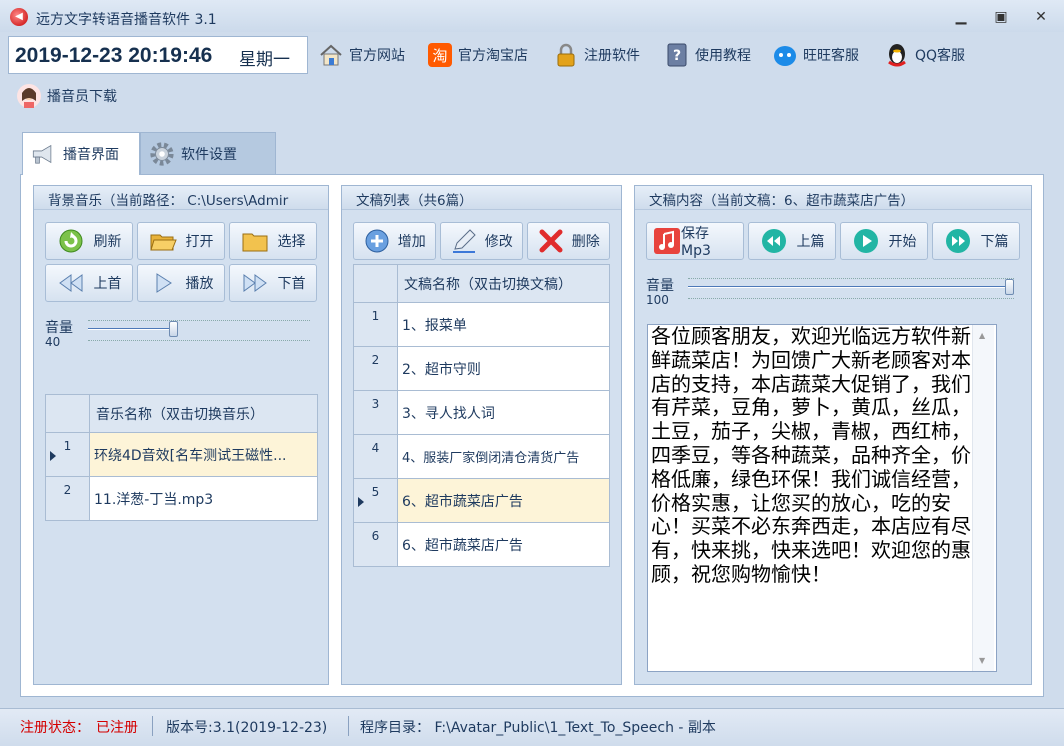 The width and height of the screenshot is (1064, 746). I want to click on nav-official-site: 官方网站, so click(361, 55).